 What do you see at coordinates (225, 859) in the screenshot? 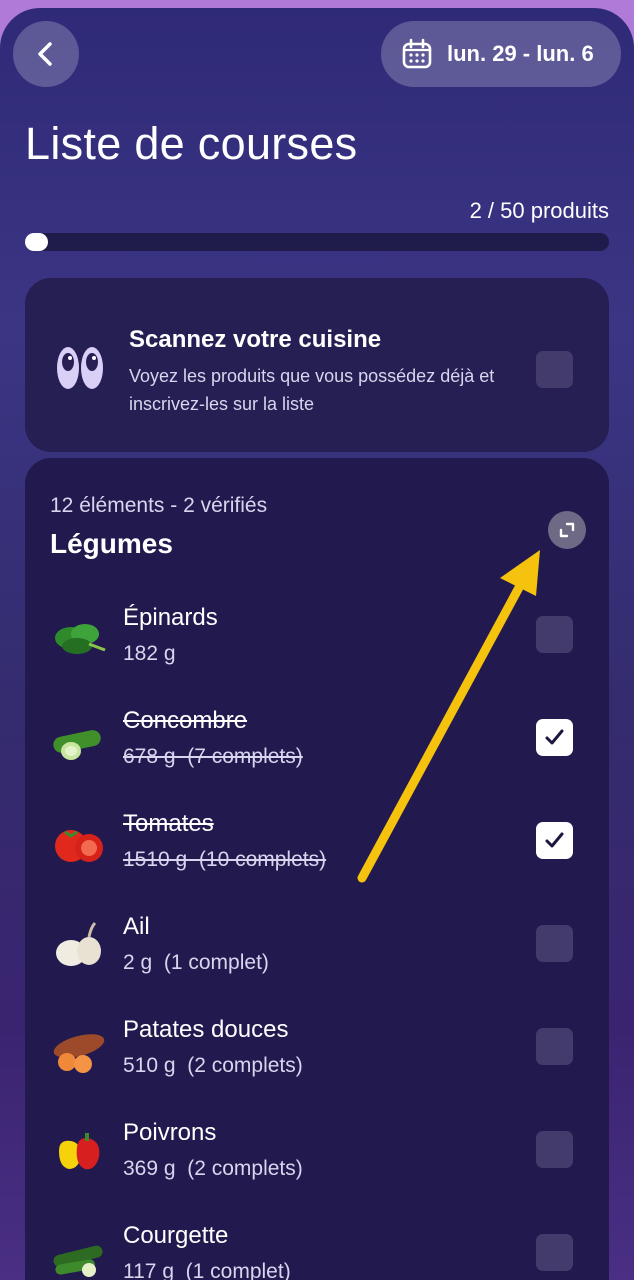
I see `item-quantity: 1510 g (10 complets)` at bounding box center [225, 859].